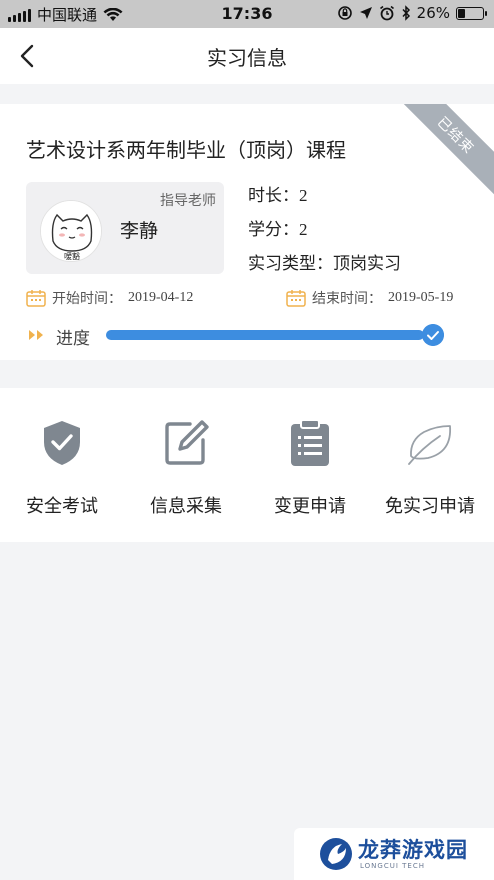 This screenshot has height=880, width=494. What do you see at coordinates (73, 339) in the screenshot?
I see `progress-label: 进度` at bounding box center [73, 339].